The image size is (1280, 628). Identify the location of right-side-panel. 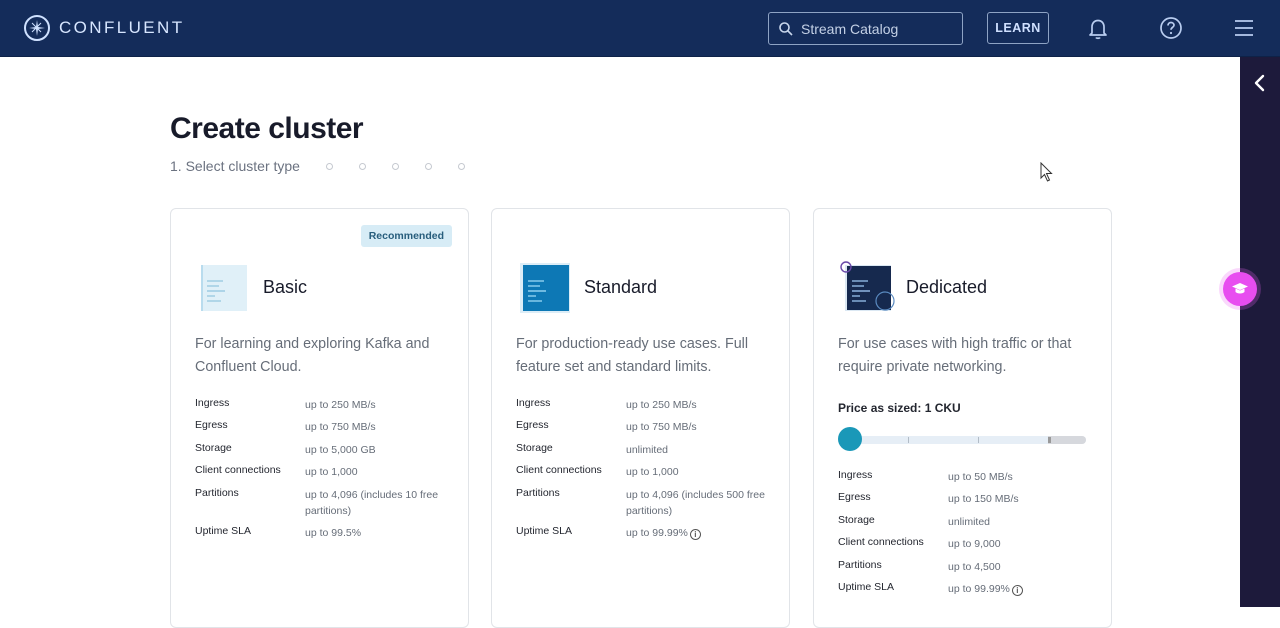
(1260, 332).